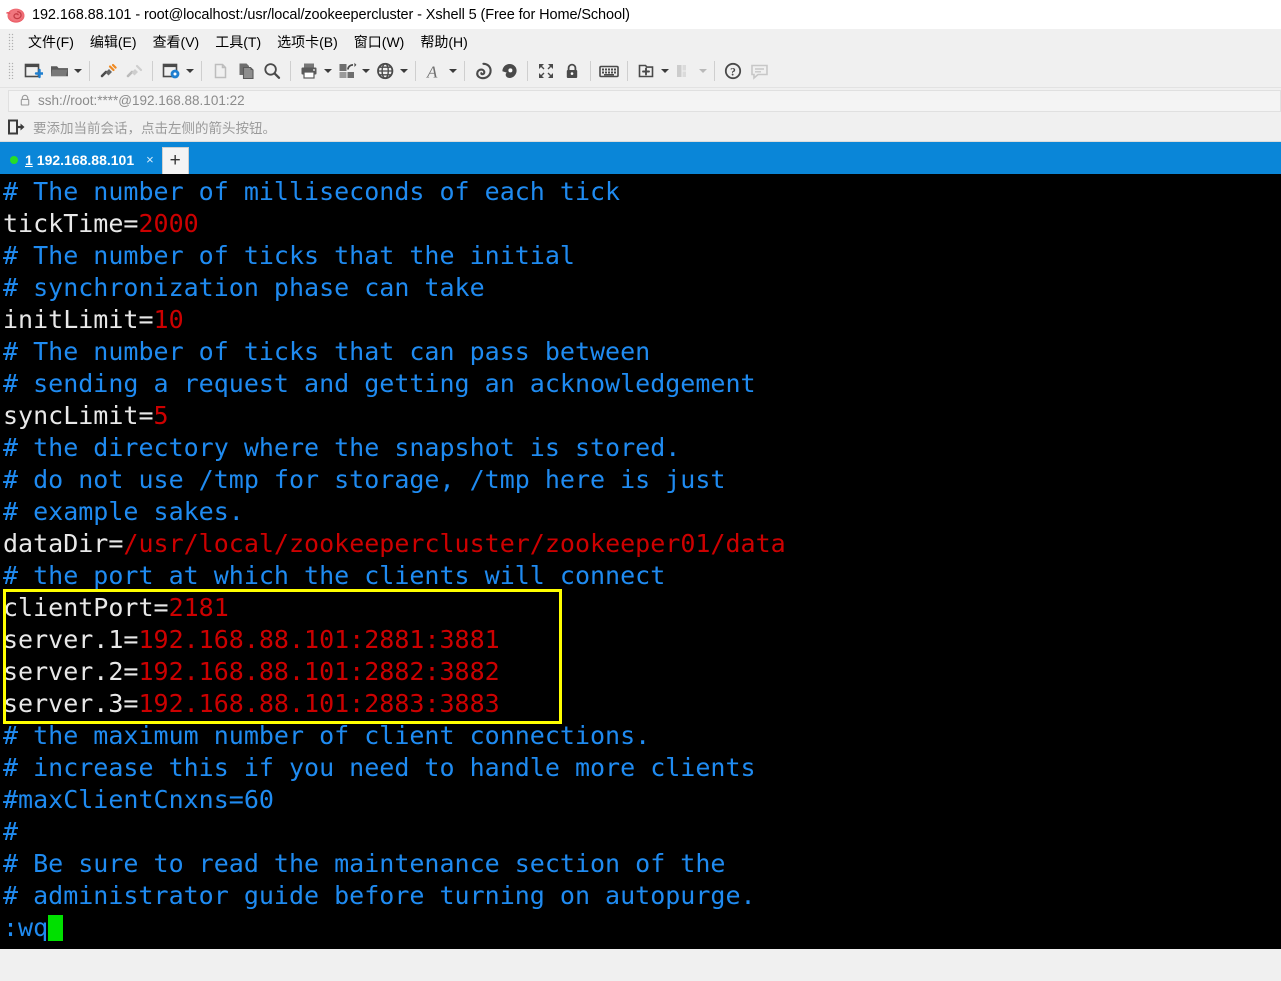 The width and height of the screenshot is (1281, 981). Describe the element at coordinates (113, 42) in the screenshot. I see `menu-edit: 编辑(E)` at that location.